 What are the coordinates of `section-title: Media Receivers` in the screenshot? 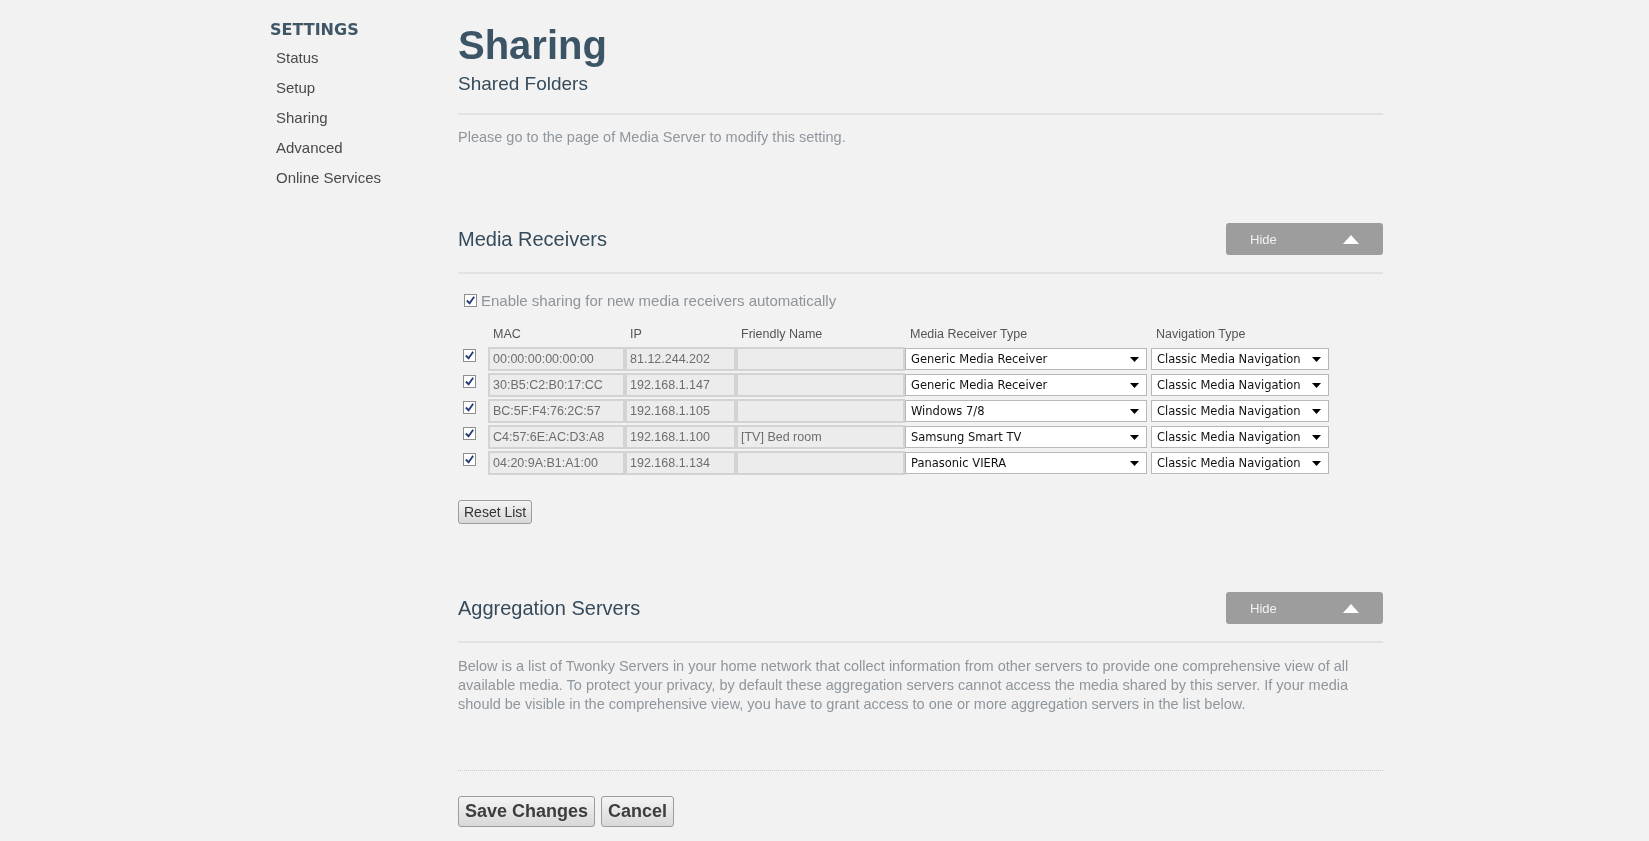 It's located at (532, 239).